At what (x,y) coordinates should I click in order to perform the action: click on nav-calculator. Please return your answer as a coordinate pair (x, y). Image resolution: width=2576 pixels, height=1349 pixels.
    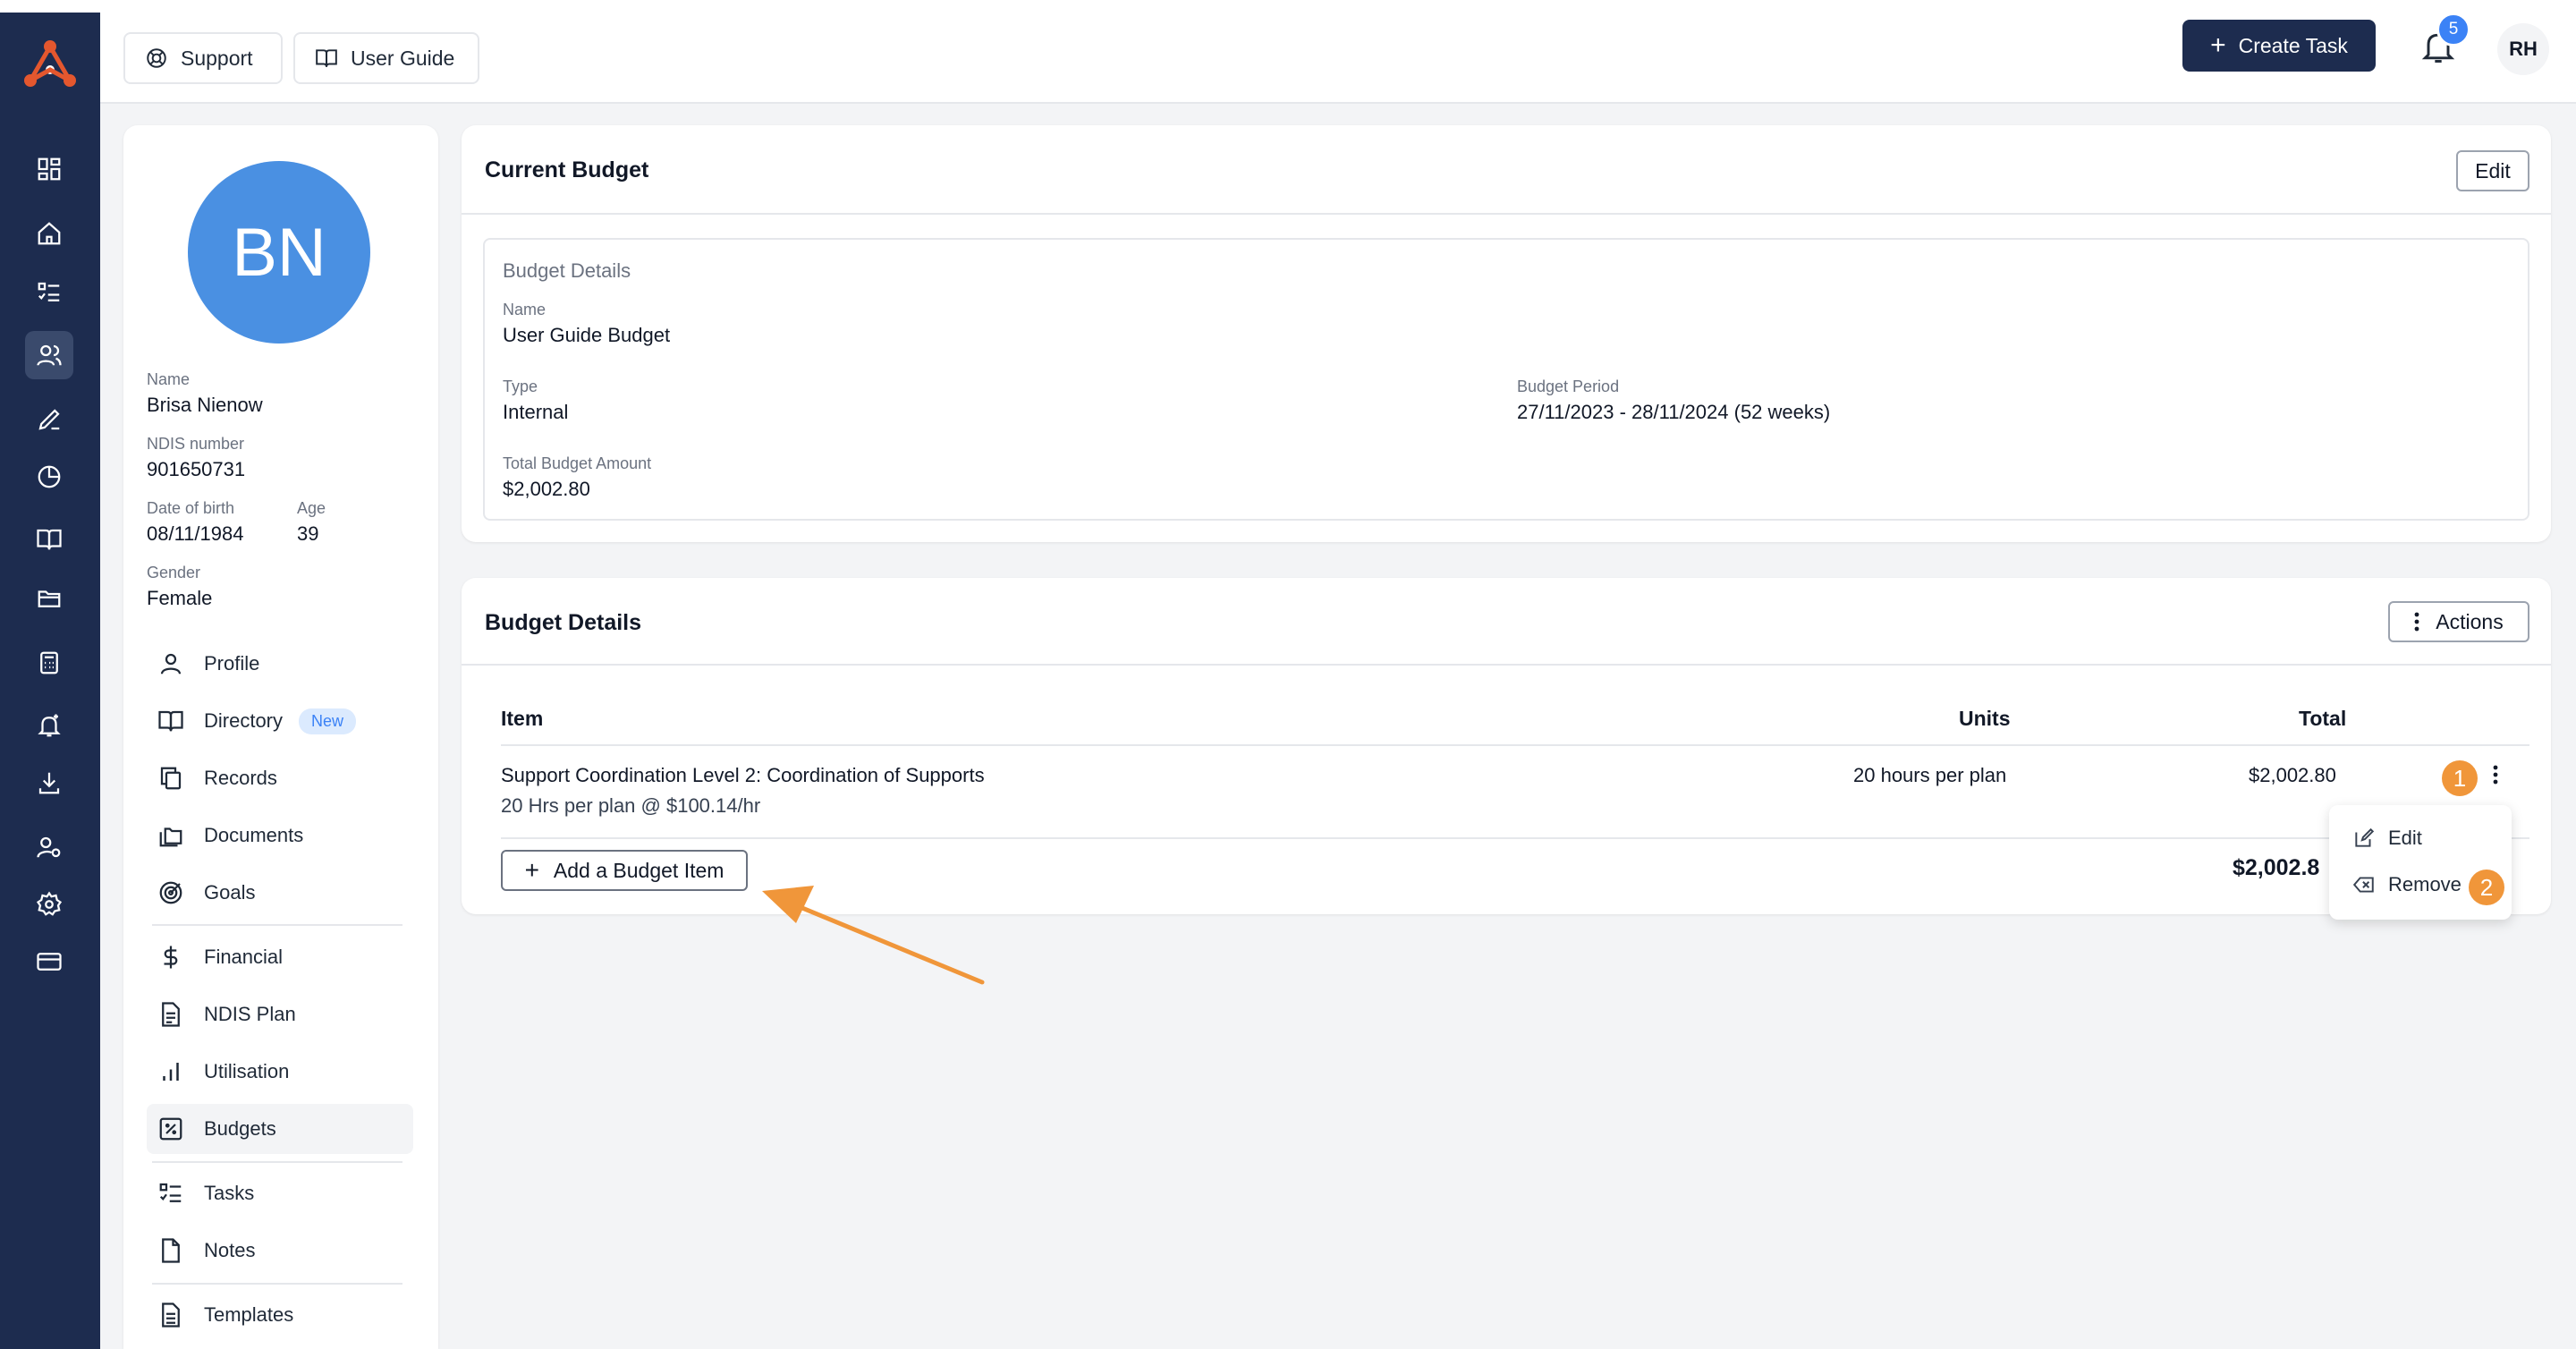
    Looking at the image, I should click on (49, 663).